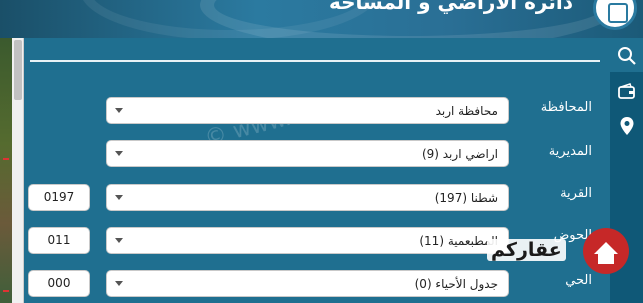 The width and height of the screenshot is (643, 303). What do you see at coordinates (321, 19) in the screenshot?
I see `header-banner: دائرة الأراضي و المساحة` at bounding box center [321, 19].